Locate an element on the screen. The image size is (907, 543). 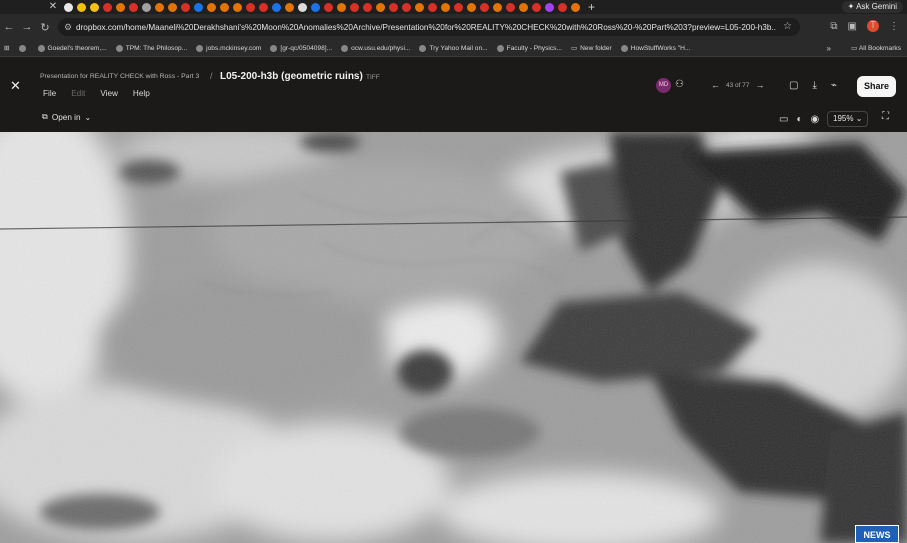
people-icon: ⚇ is located at coordinates (679, 84).